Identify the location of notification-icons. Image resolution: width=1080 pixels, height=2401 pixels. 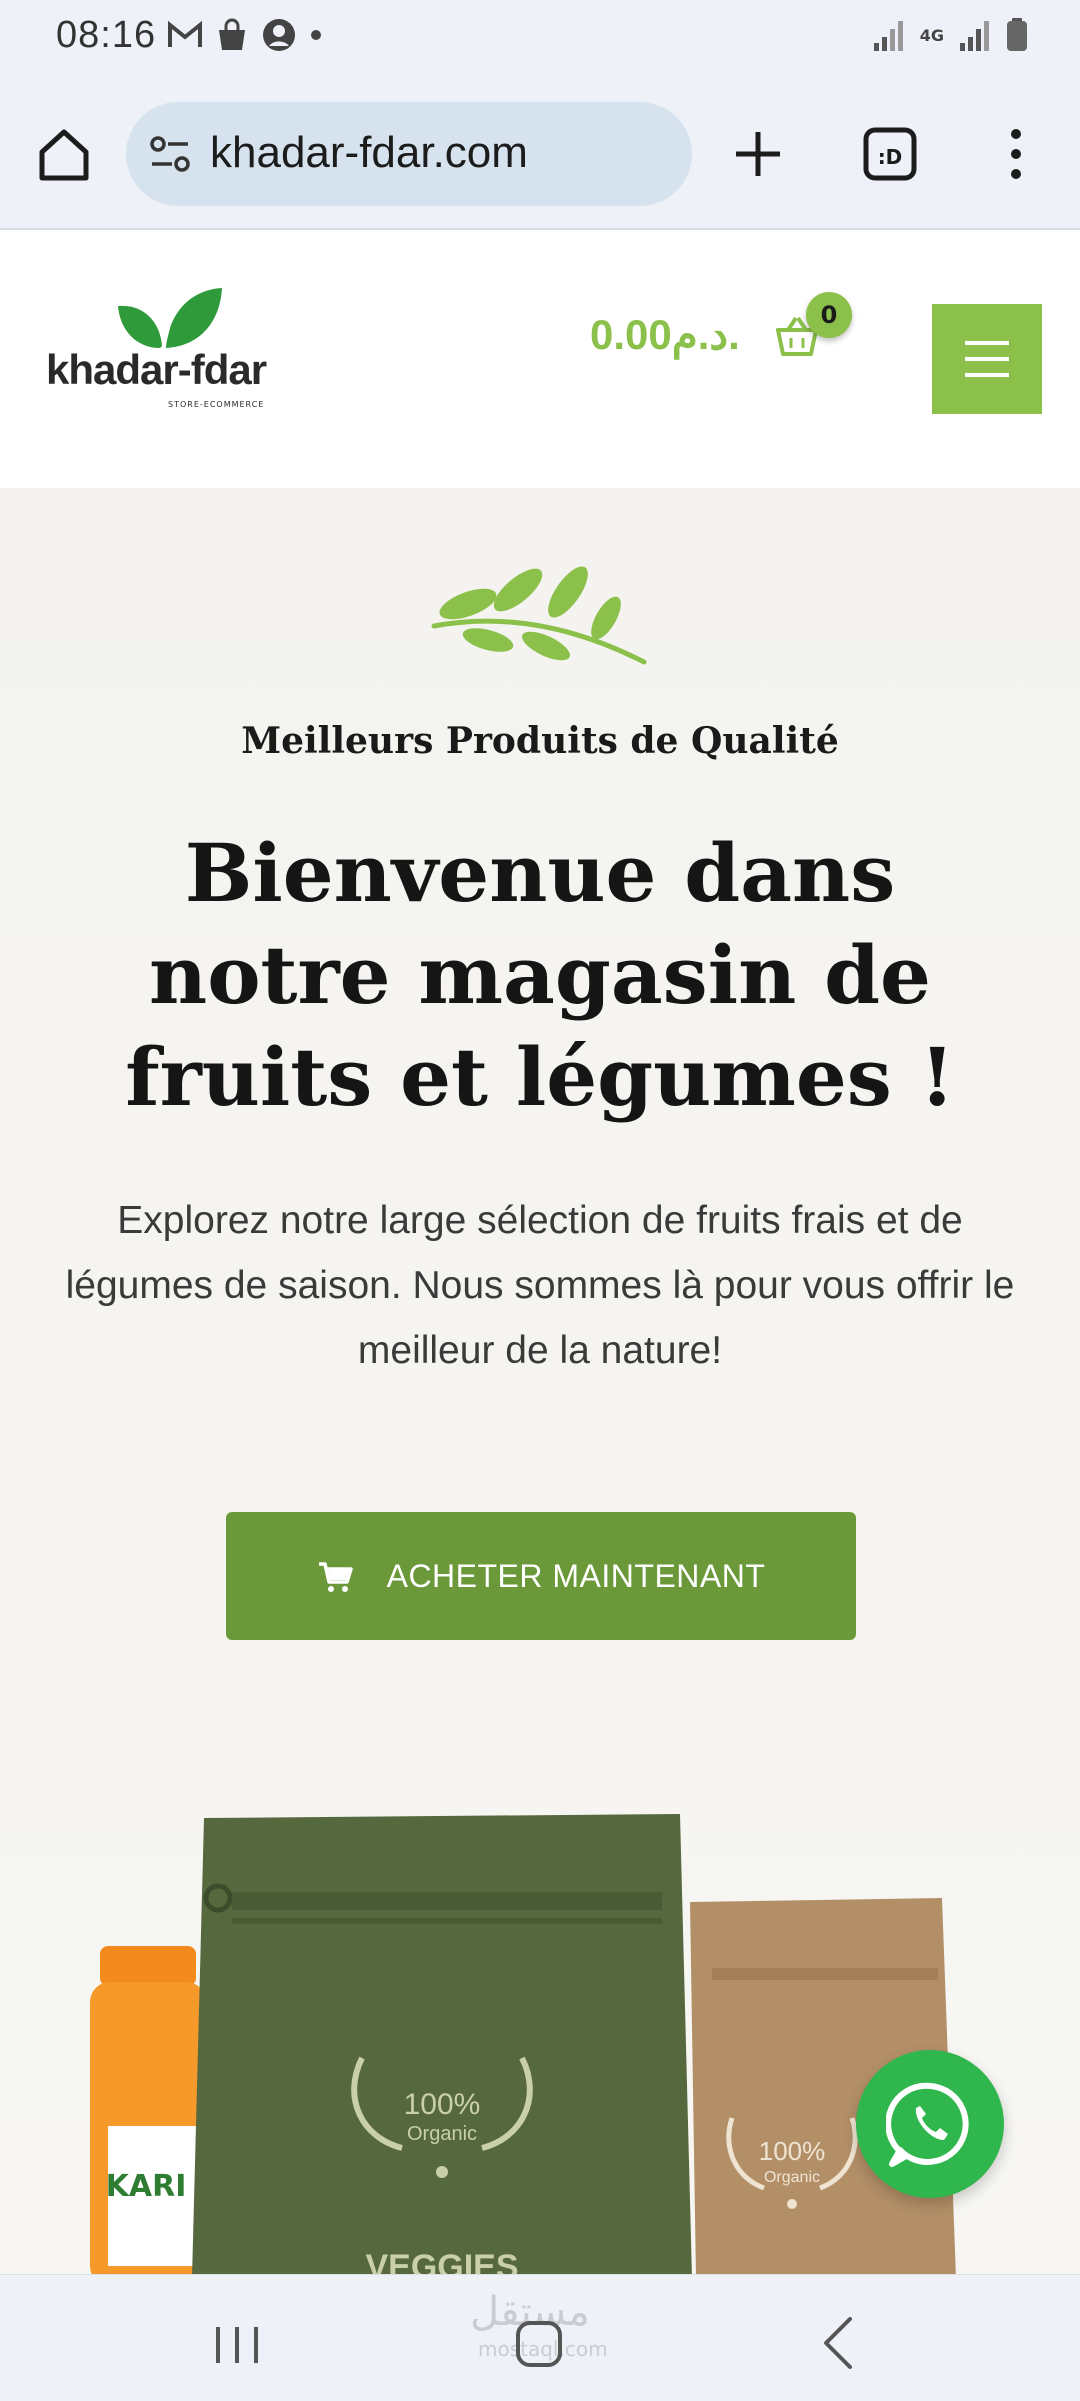
(245, 35).